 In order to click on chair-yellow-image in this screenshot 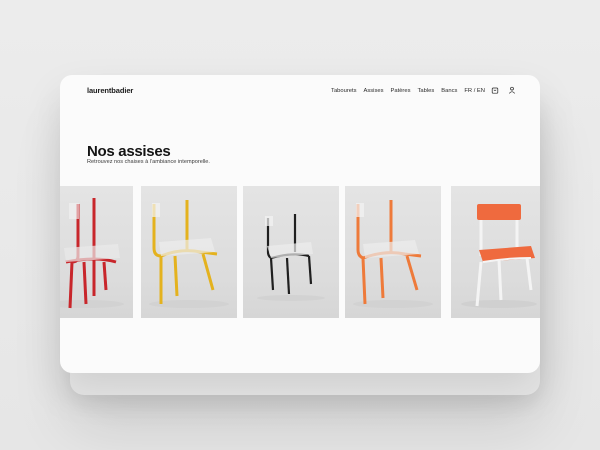, I will do `click(189, 254)`.